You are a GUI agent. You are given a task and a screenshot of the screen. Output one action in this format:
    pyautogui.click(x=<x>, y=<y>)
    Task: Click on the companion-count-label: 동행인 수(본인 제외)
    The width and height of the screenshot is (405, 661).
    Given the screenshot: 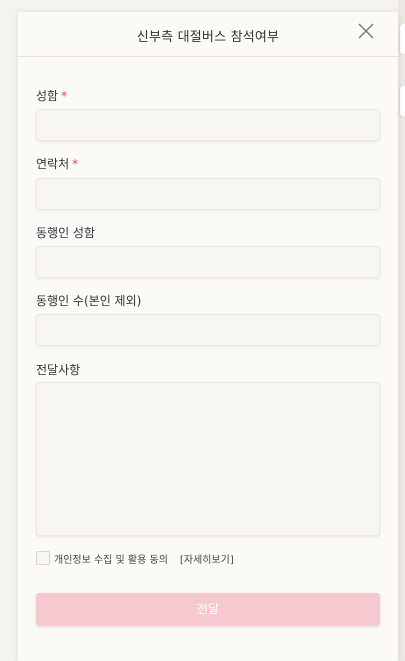 What is the action you would take?
    pyautogui.click(x=89, y=301)
    